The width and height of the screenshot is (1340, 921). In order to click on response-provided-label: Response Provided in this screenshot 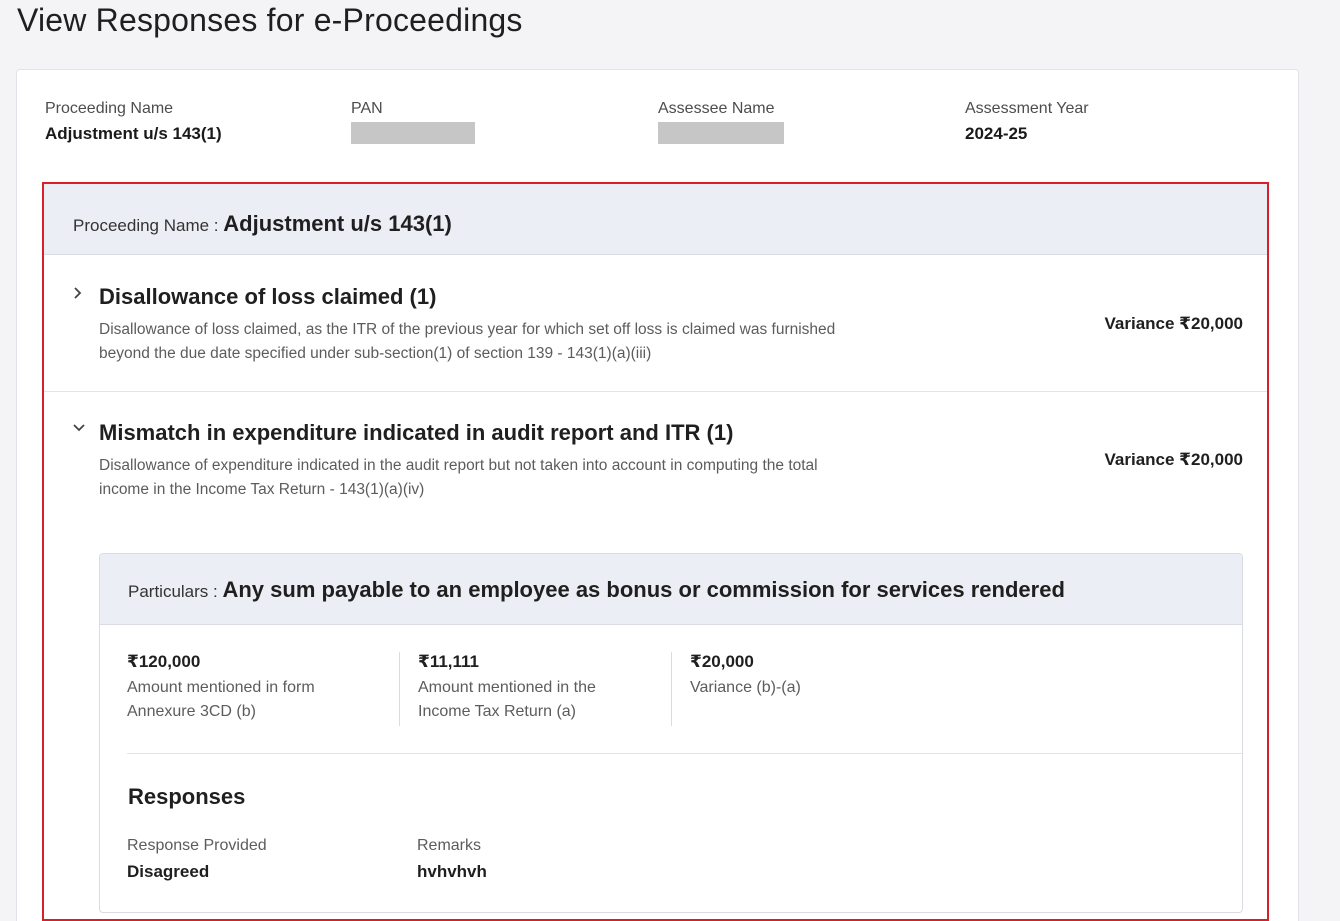, I will do `click(197, 845)`.